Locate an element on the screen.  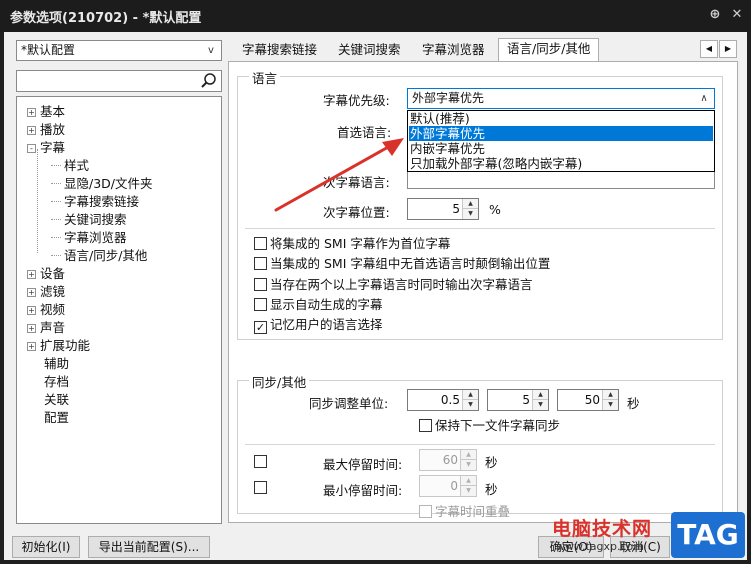
checkbox-keep-sync: 保持下一文件字幕同步 is located at coordinates (489, 427).